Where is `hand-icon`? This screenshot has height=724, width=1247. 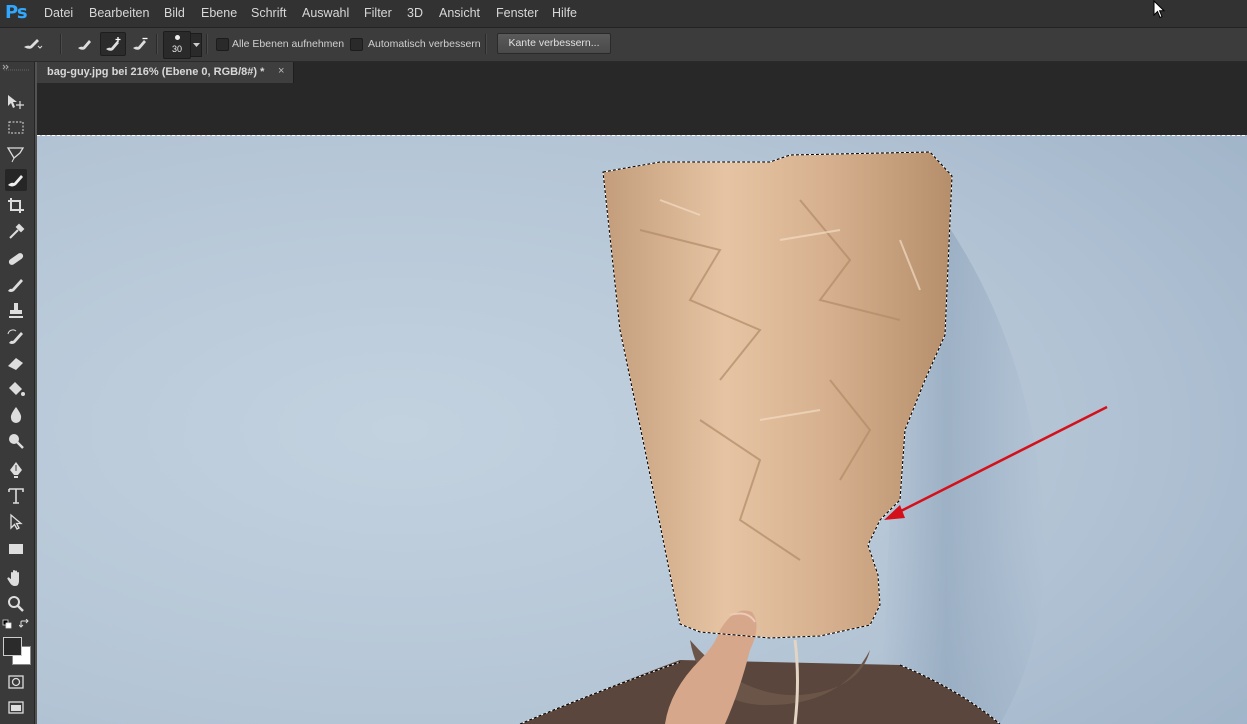
hand-icon is located at coordinates (13, 578).